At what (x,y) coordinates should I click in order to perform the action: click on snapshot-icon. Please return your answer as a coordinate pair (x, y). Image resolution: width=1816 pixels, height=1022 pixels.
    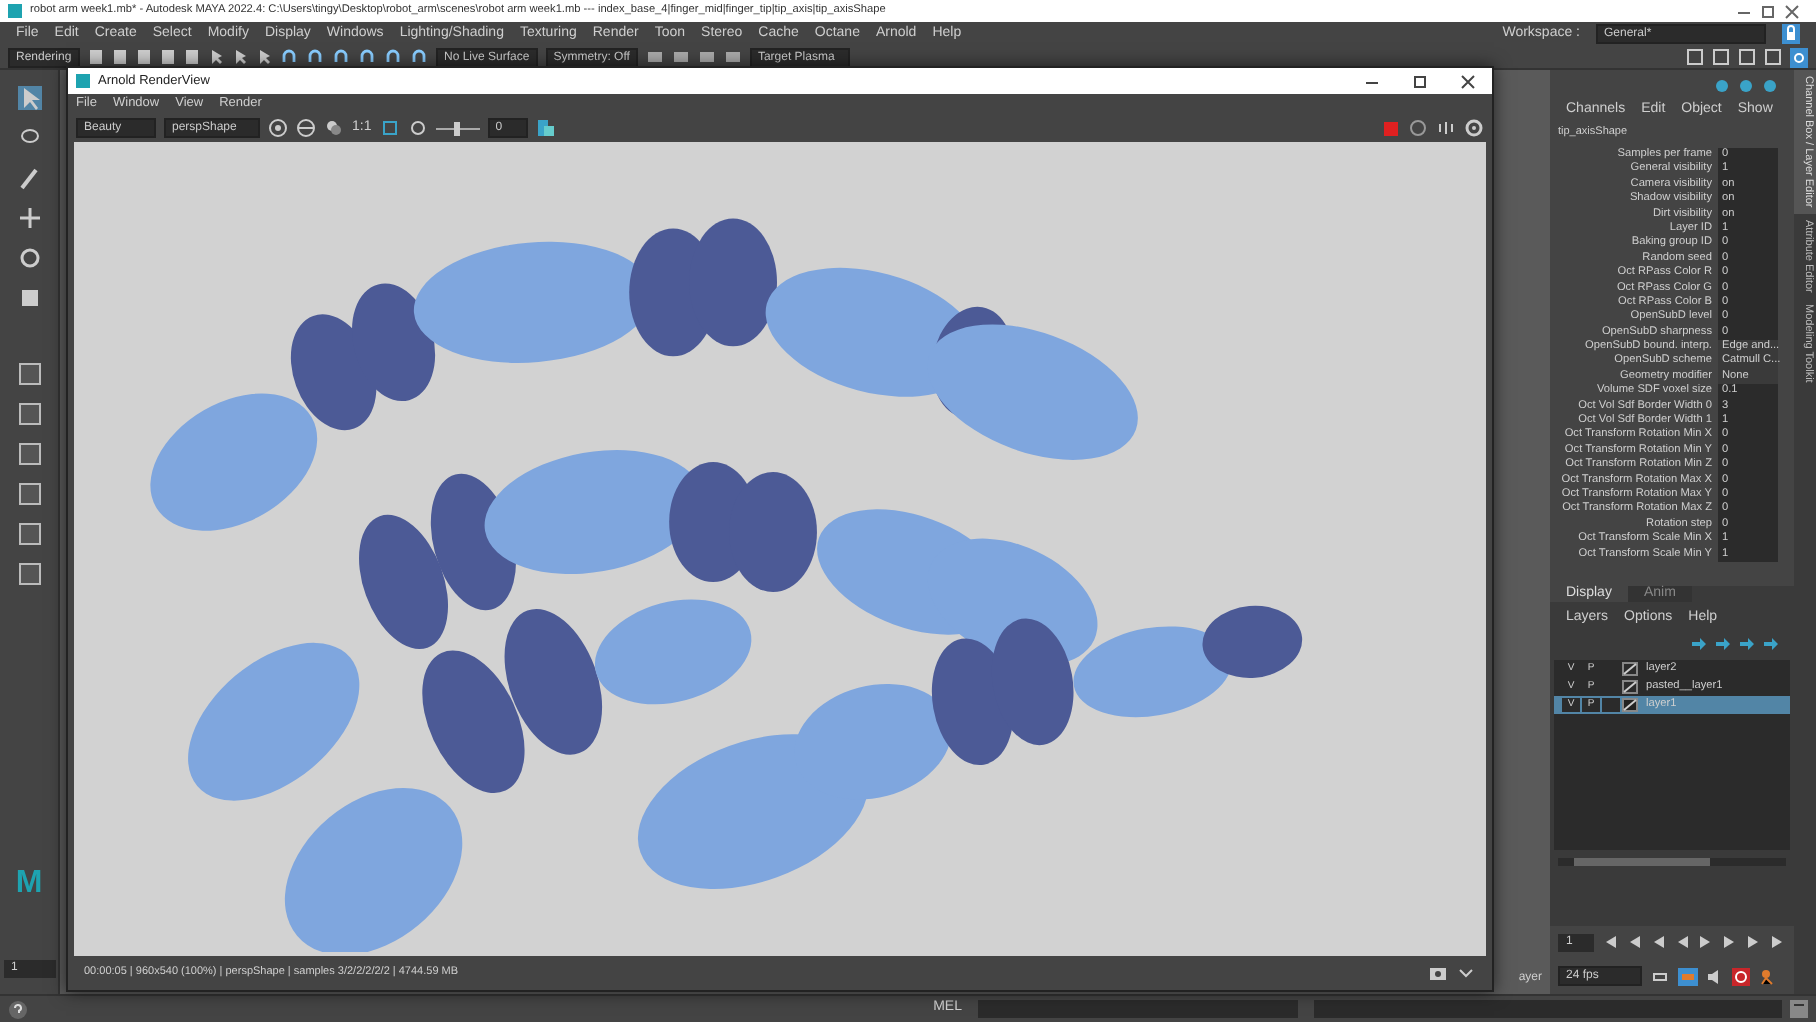
    Looking at the image, I should click on (545, 128).